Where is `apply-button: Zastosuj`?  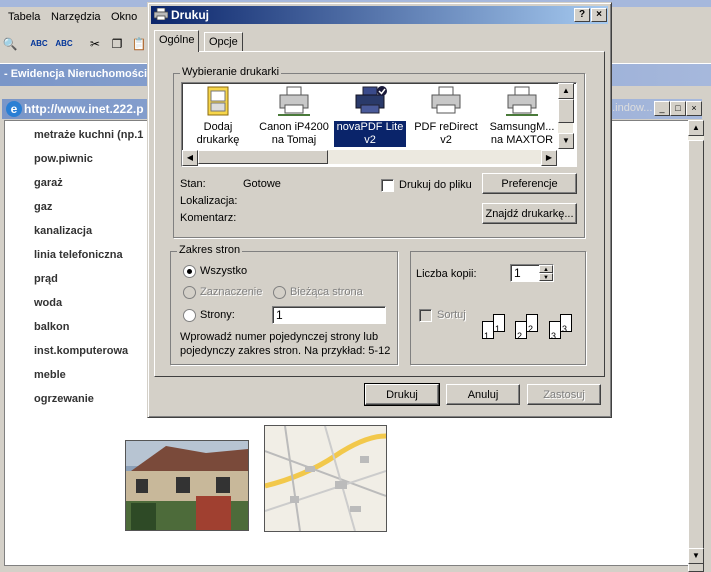
apply-button: Zastosuj is located at coordinates (564, 394).